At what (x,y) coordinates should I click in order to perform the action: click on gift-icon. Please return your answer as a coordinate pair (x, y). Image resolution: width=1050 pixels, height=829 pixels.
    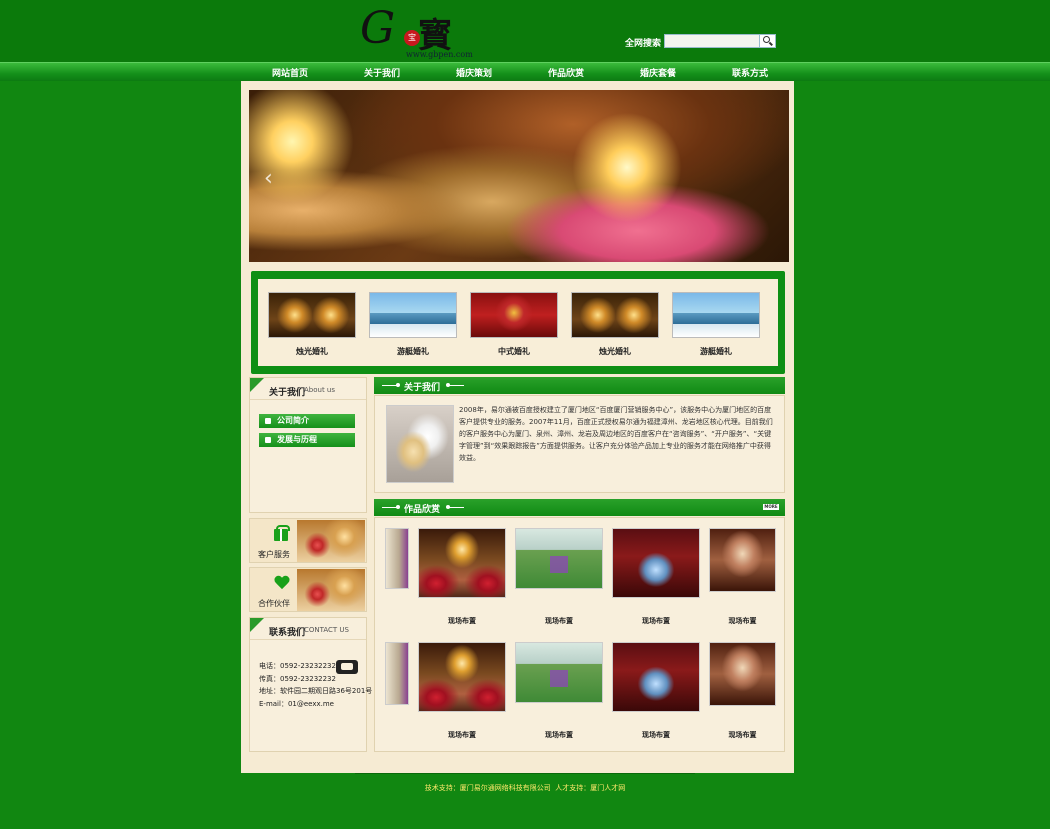
    Looking at the image, I should click on (282, 533).